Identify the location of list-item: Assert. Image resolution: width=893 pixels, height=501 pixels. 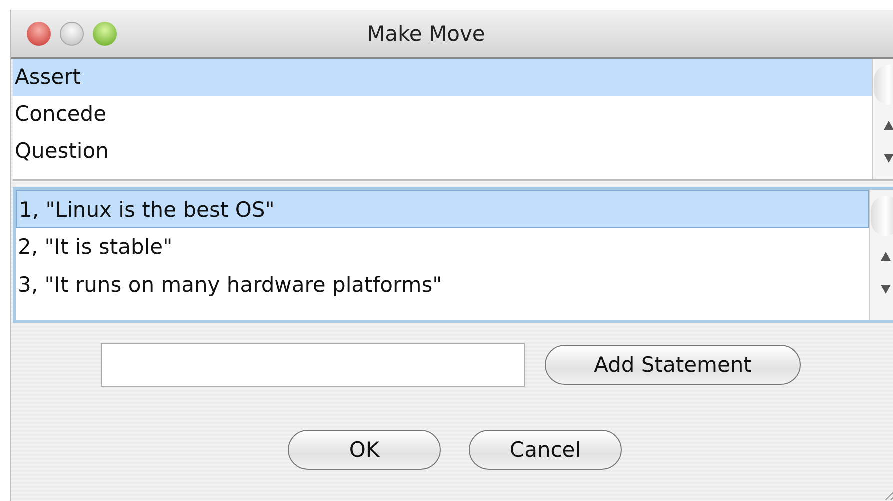
(442, 77).